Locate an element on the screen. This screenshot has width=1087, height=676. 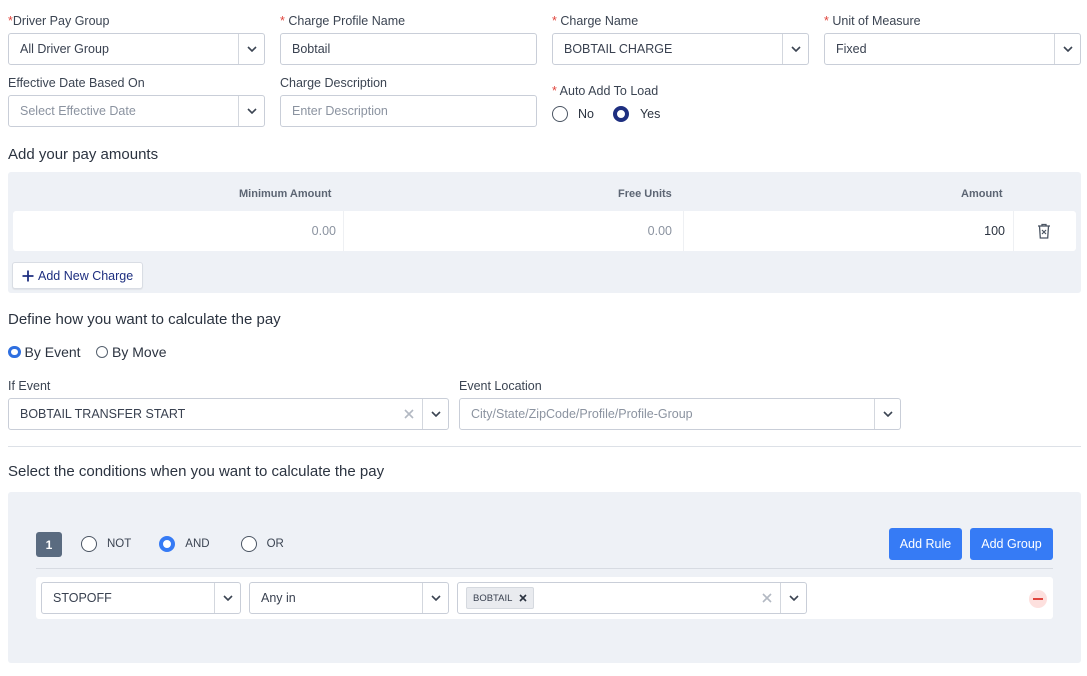
charge-name-select: BOBTAIL CHARGE is located at coordinates (680, 49).